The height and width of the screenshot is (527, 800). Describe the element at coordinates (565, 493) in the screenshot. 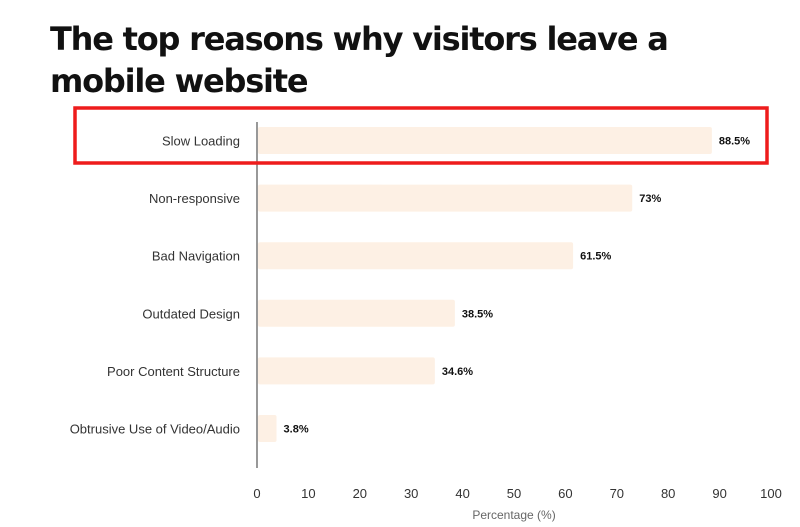

I see `x-tick-label: 60` at that location.